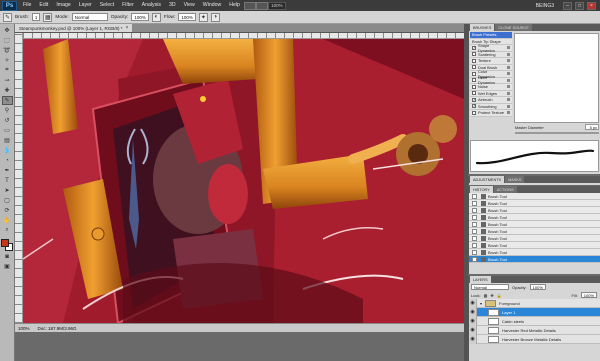 This screenshot has height=361, width=600. I want to click on tab-history: HISTORY, so click(481, 189).